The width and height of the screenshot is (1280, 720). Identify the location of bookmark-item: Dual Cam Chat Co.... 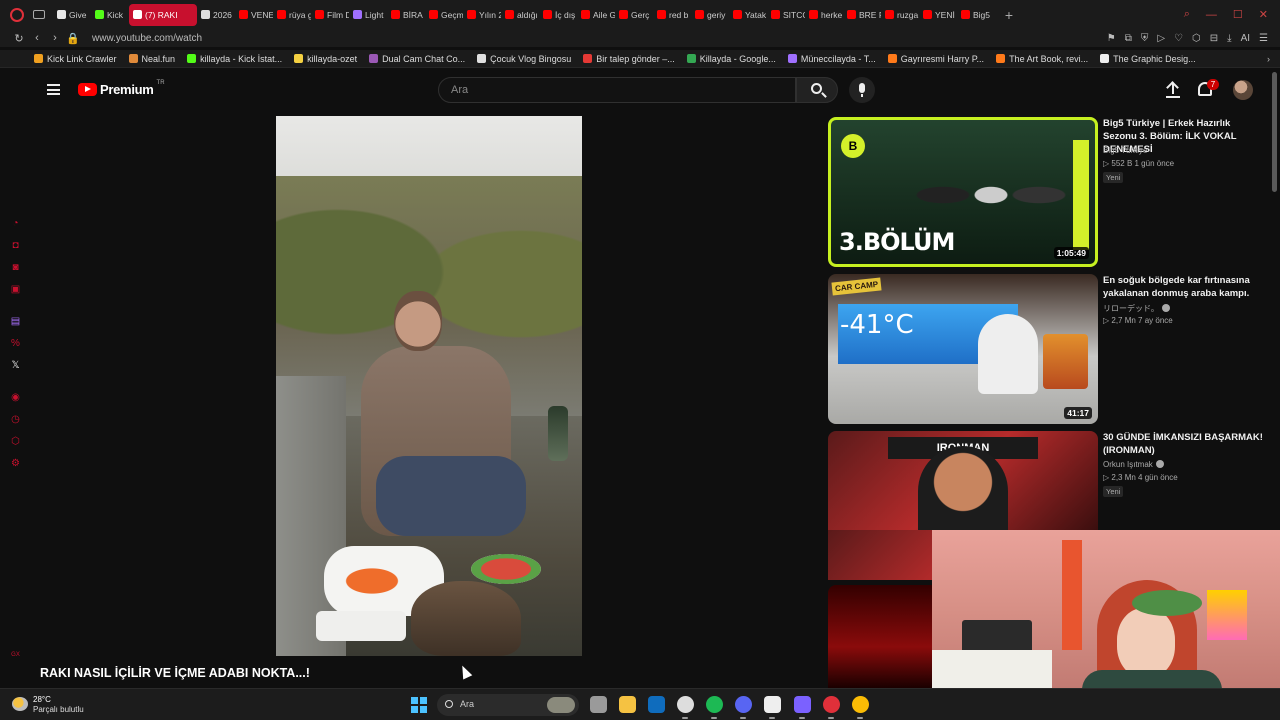
(417, 59).